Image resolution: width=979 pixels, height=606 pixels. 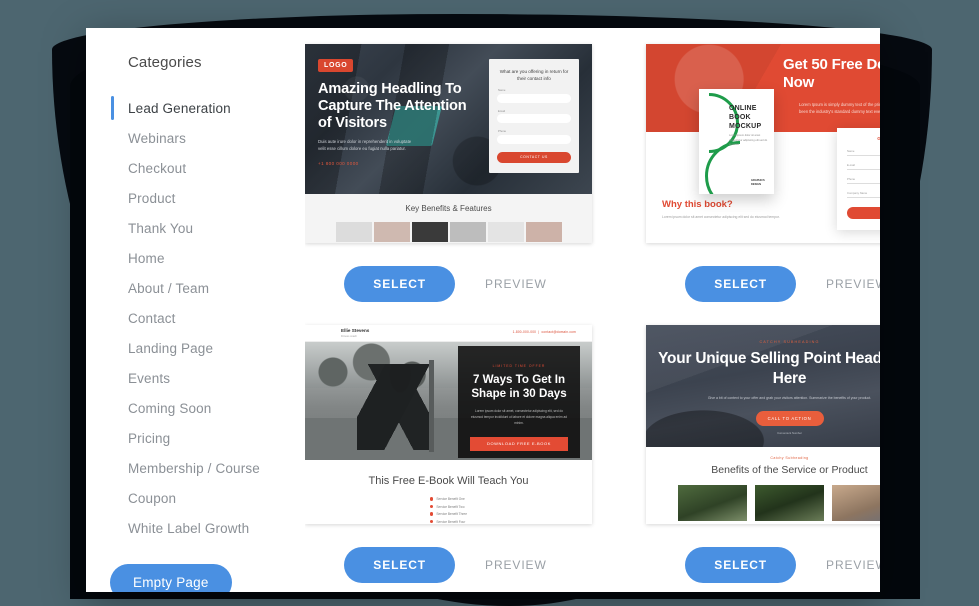 I want to click on thumb3-benefit-label: Service Benefit One, so click(x=450, y=499).